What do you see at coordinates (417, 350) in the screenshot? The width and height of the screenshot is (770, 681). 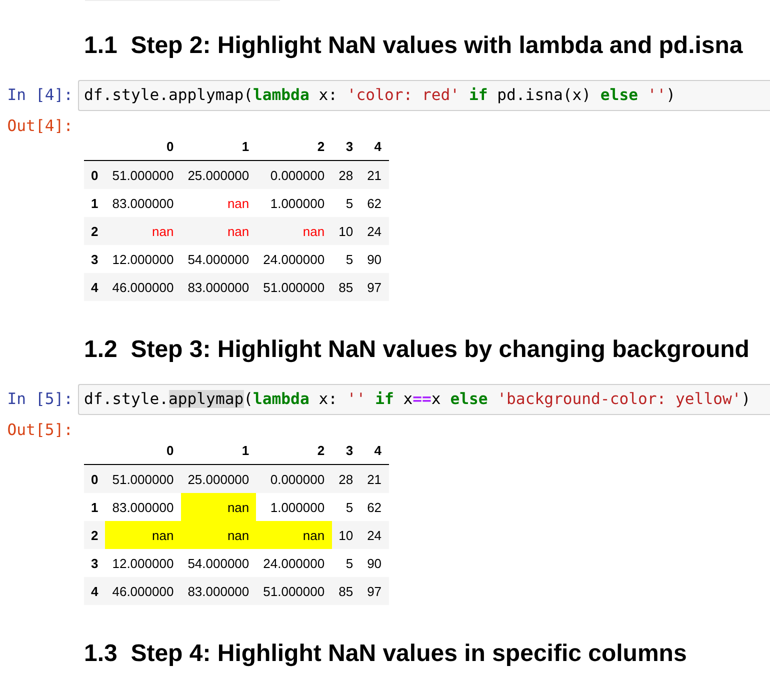 I see `section-heading: 1.2 Step 3: Highlight NaN values by changing background` at bounding box center [417, 350].